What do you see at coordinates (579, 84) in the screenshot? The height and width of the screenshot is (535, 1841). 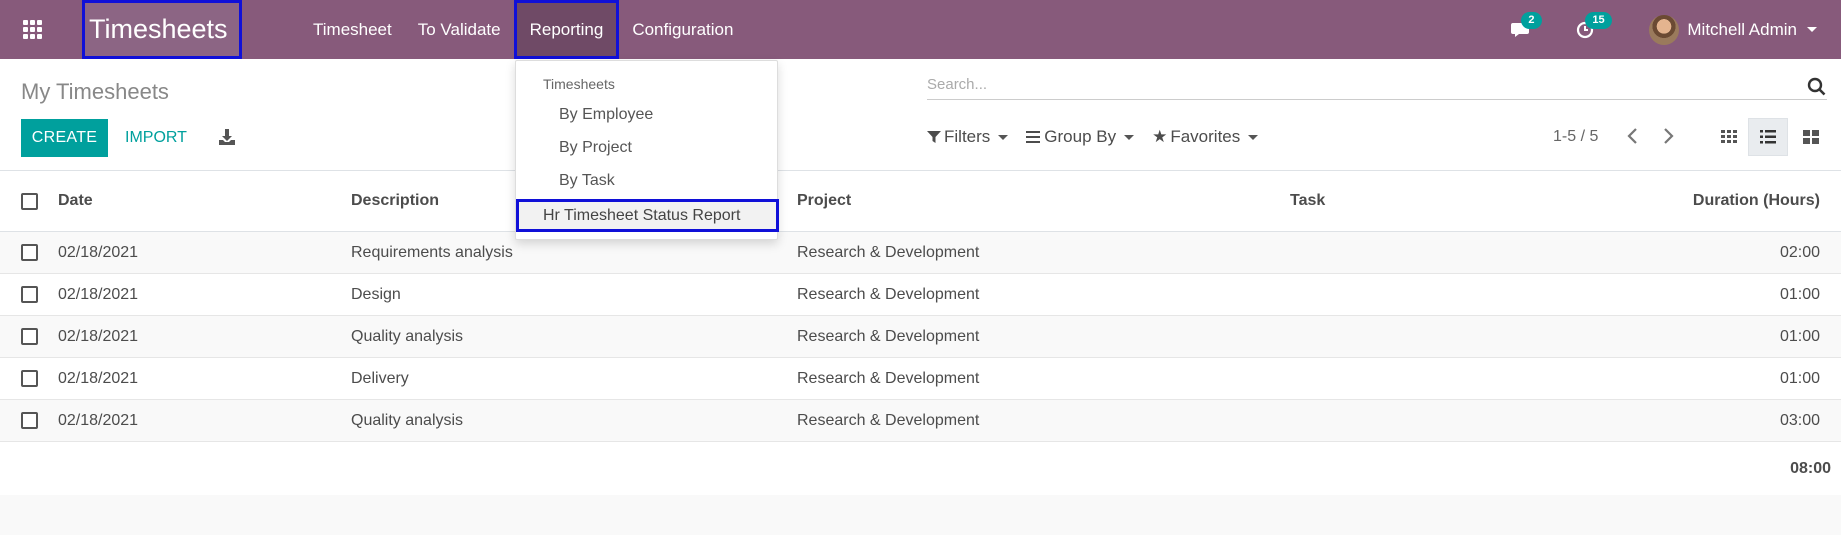 I see `dropdown-section-header: Timesheets` at bounding box center [579, 84].